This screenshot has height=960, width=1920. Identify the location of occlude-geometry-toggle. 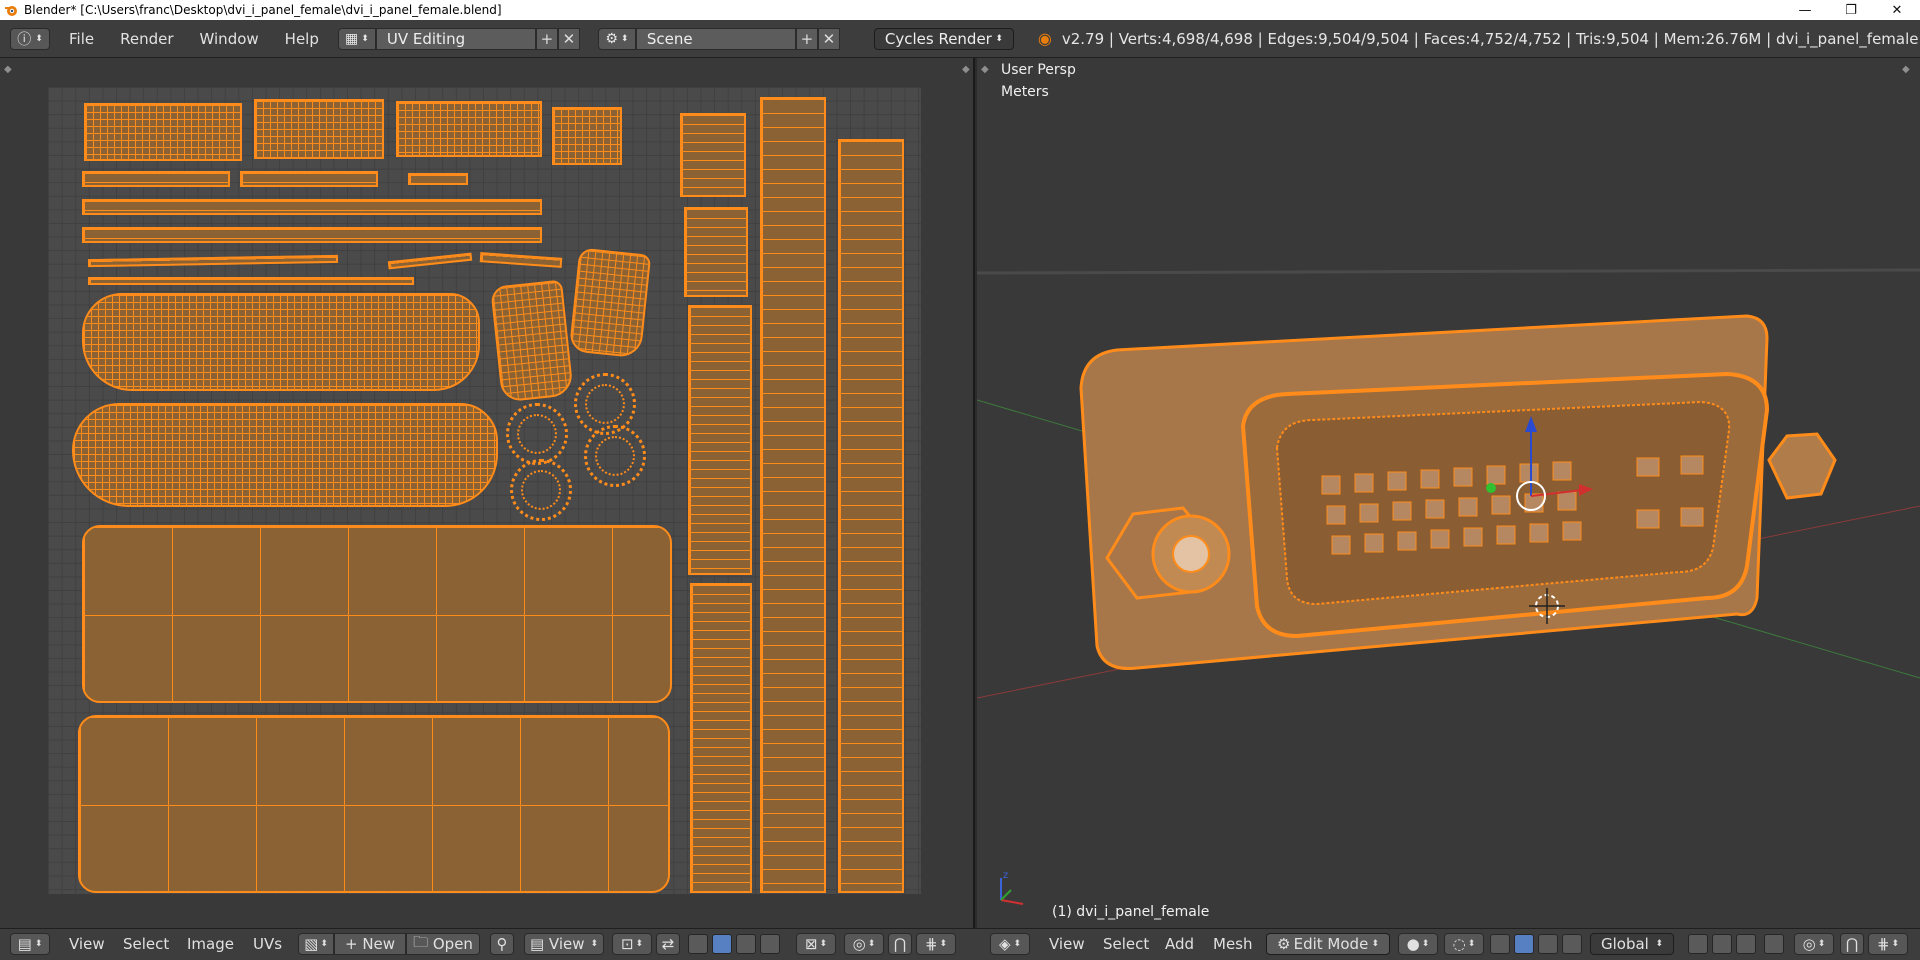
(1774, 944).